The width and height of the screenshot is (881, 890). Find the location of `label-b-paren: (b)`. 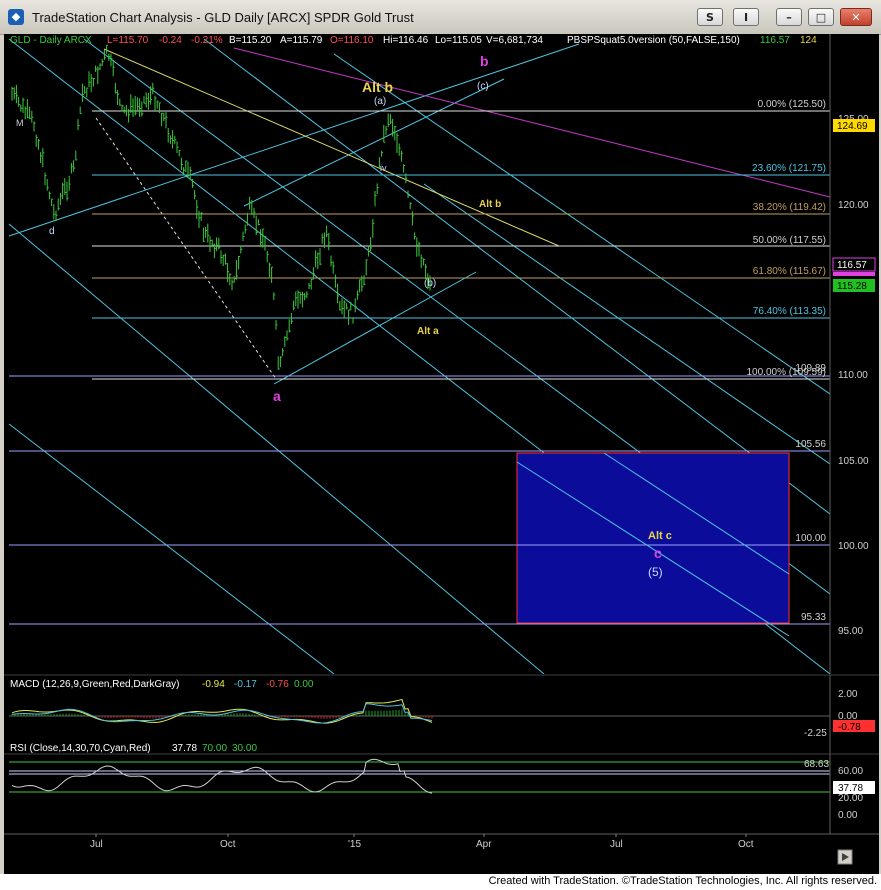

label-b-paren: (b) is located at coordinates (430, 283).